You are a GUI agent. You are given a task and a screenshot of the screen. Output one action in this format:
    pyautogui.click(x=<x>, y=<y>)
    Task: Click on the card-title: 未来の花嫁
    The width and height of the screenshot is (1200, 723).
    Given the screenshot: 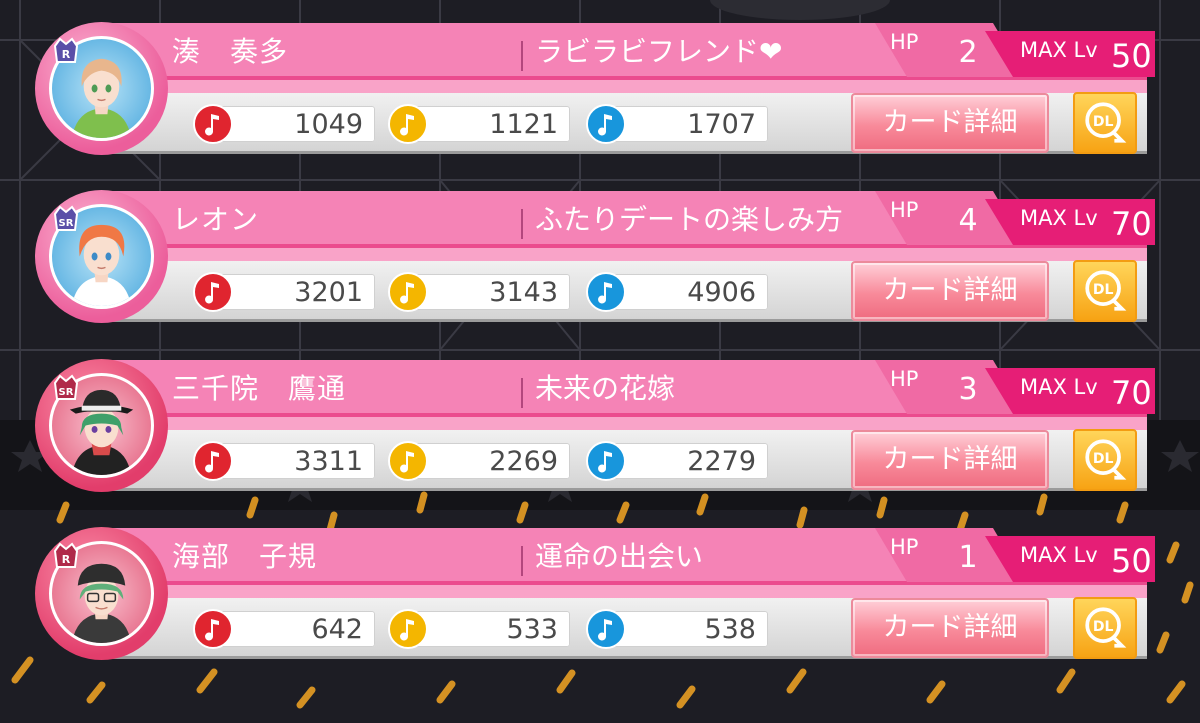 What is the action you would take?
    pyautogui.click(x=605, y=388)
    